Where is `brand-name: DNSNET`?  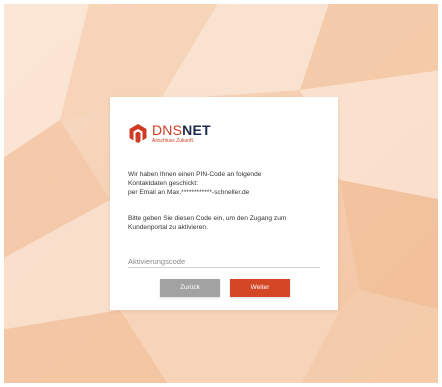 brand-name: DNSNET is located at coordinates (181, 130).